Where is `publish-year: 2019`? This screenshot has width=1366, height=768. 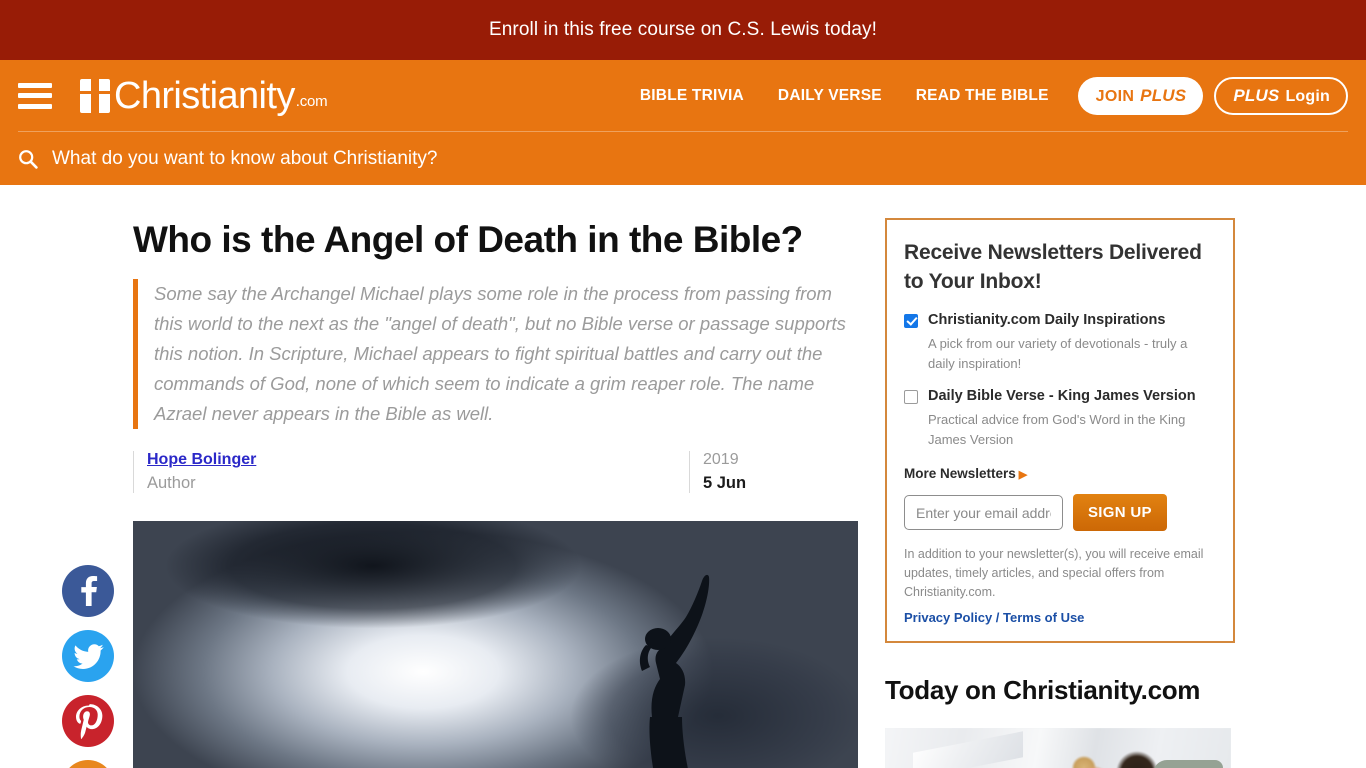 publish-year: 2019 is located at coordinates (721, 460).